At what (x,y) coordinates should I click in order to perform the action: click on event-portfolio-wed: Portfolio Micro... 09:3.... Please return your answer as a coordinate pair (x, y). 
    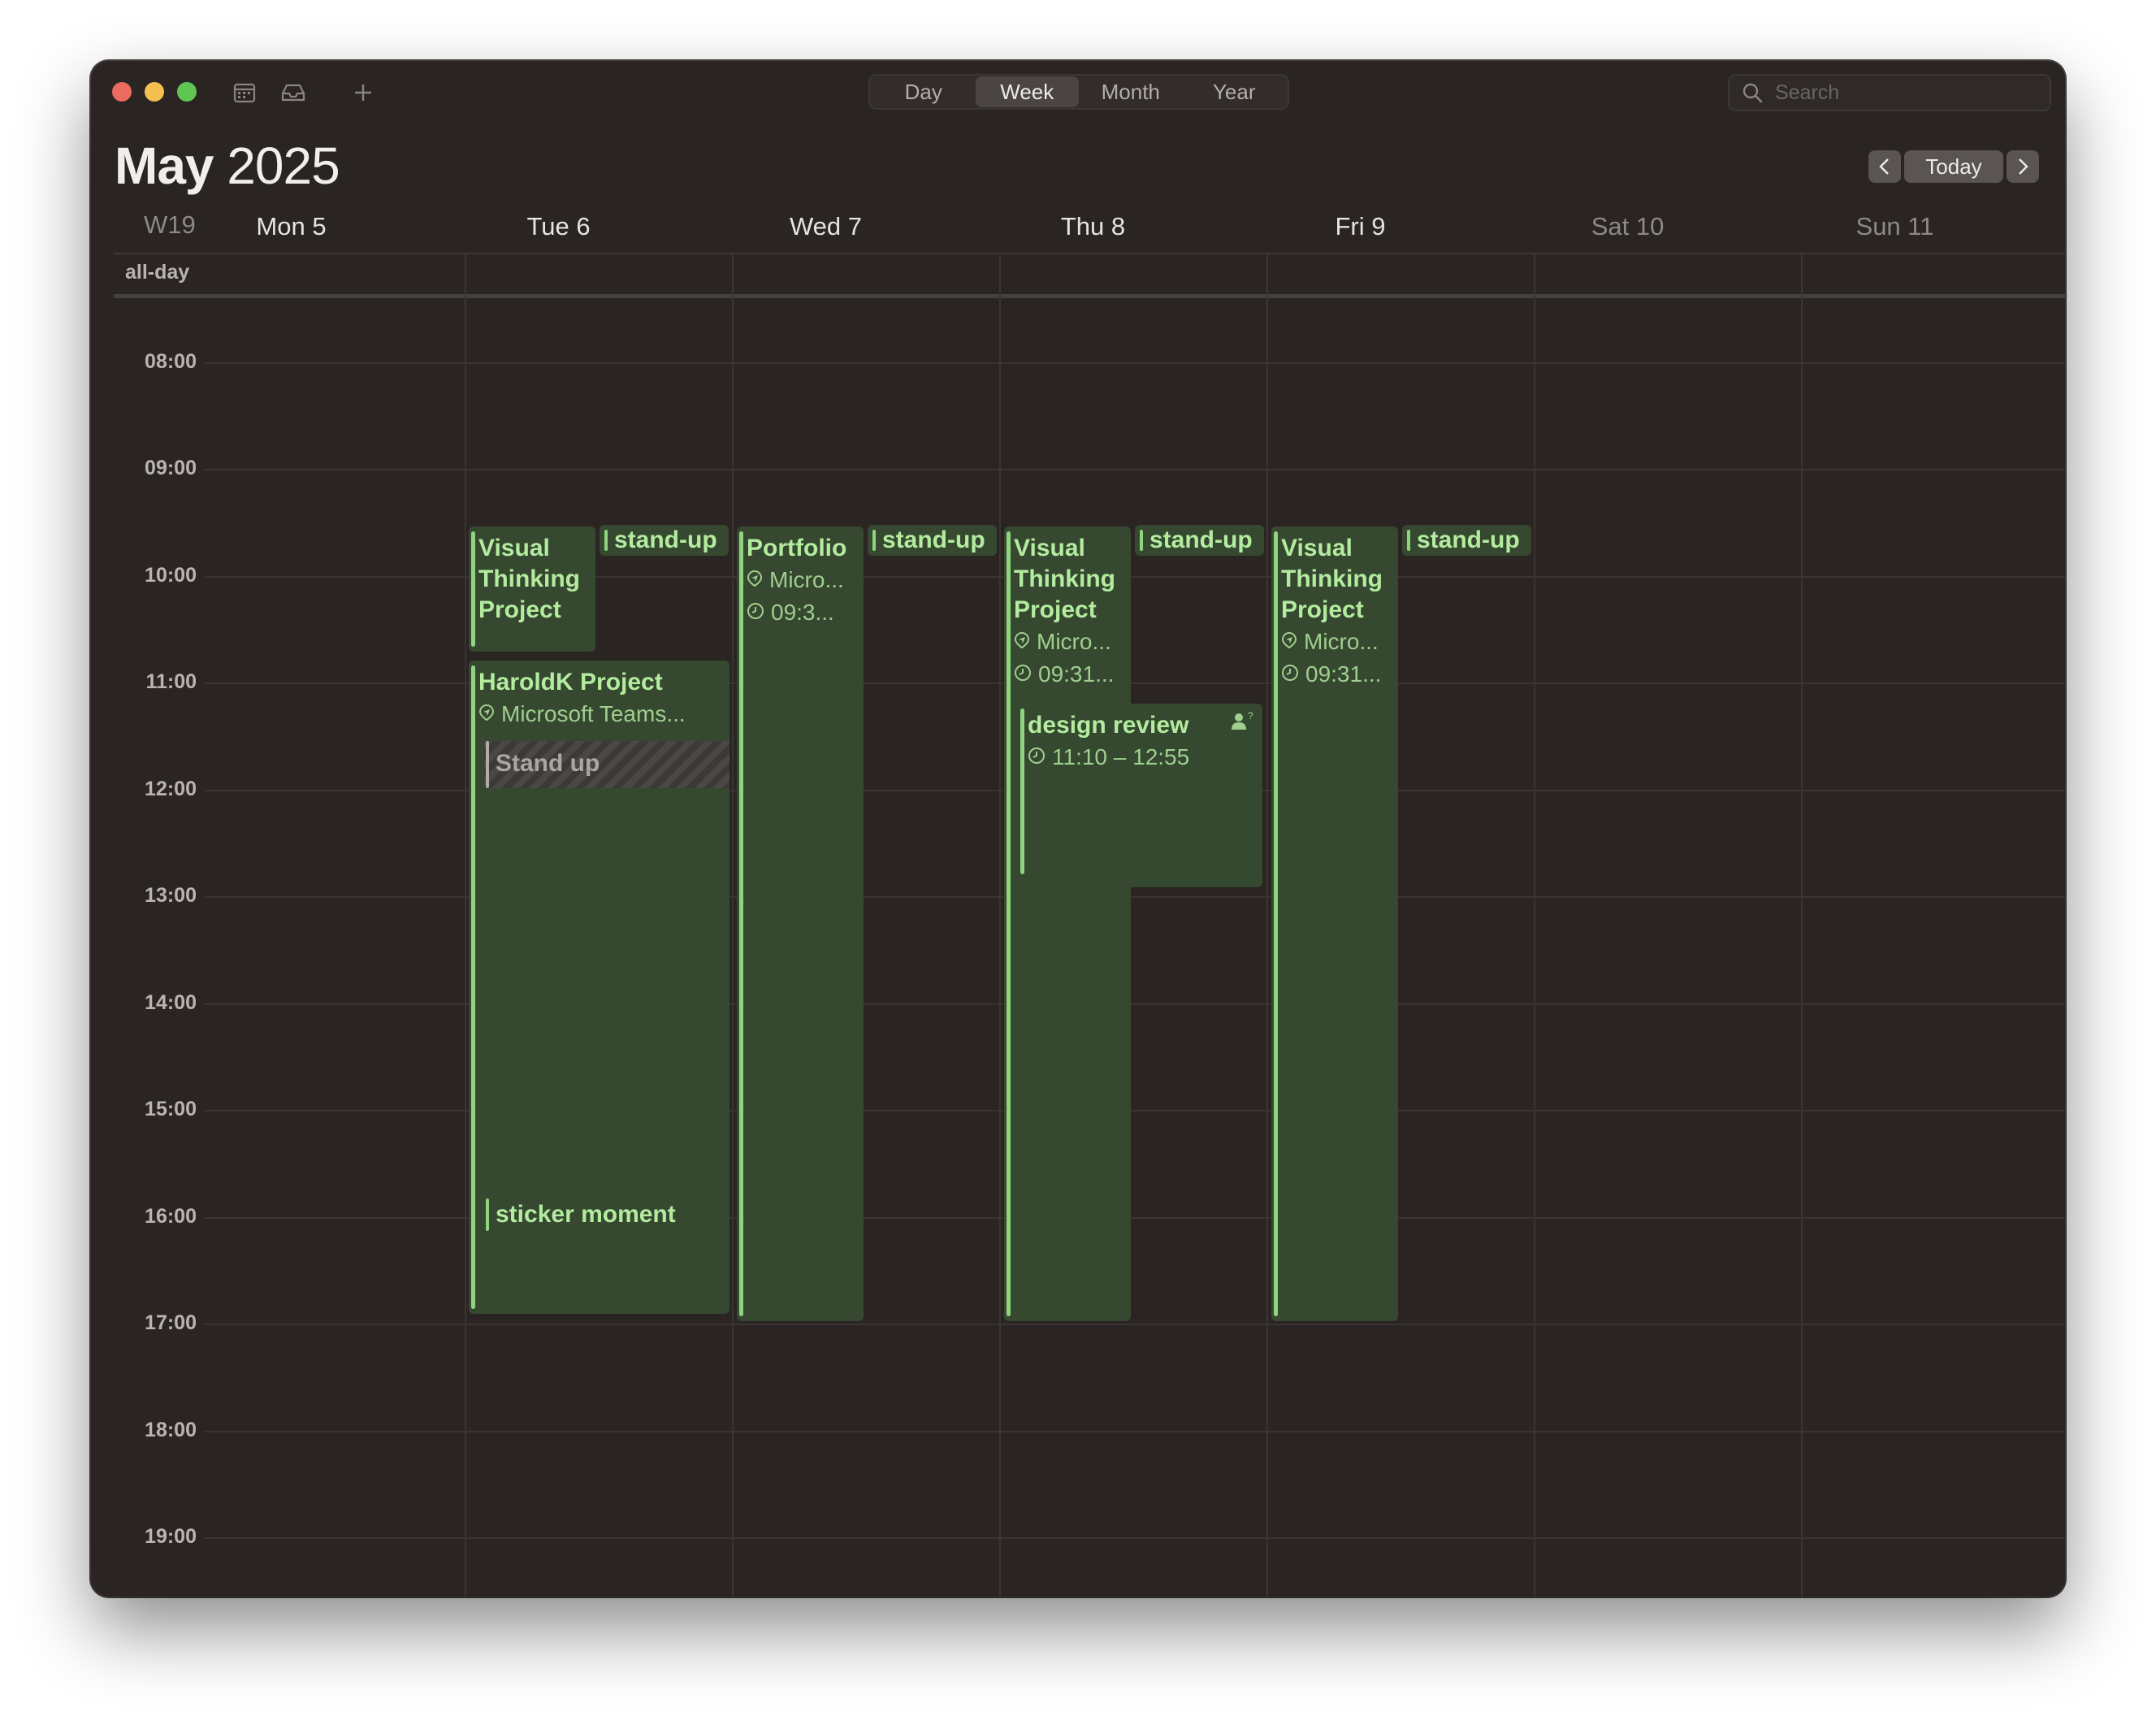
    Looking at the image, I should click on (800, 924).